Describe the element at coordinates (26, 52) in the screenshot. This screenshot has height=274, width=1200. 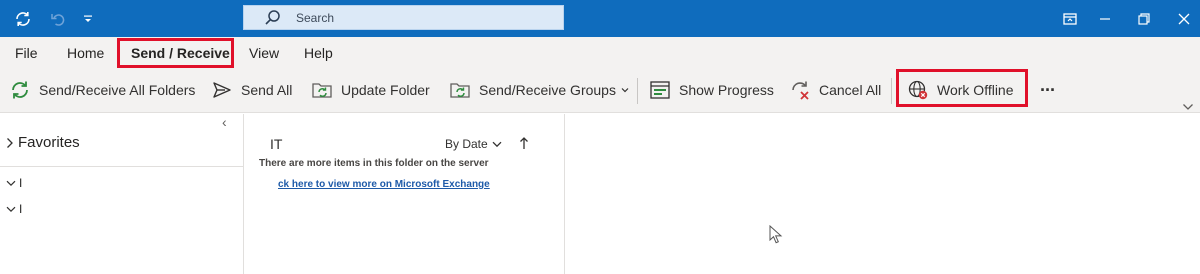
I see `tab-file: File` at that location.